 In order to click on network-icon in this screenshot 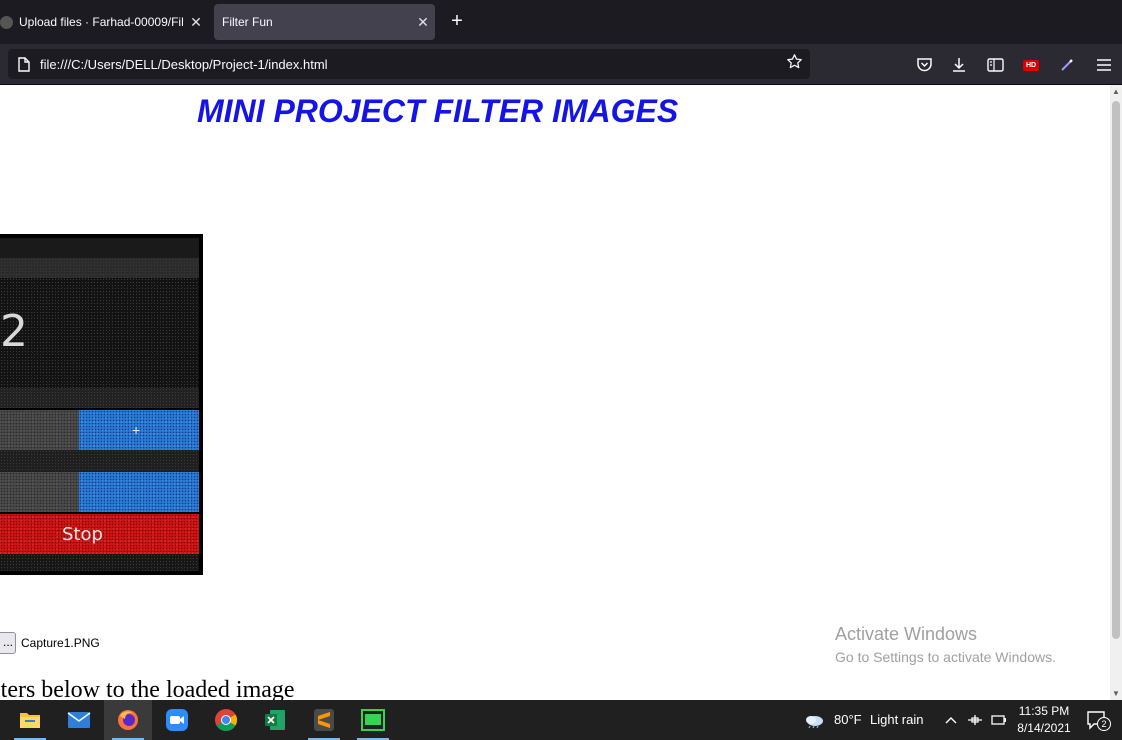, I will do `click(975, 720)`.